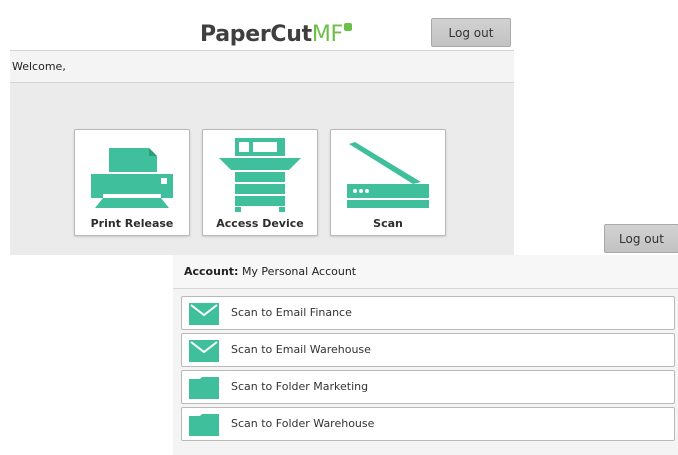 The height and width of the screenshot is (455, 678). I want to click on scan-item-label: Scan to Folder Marketing, so click(300, 386).